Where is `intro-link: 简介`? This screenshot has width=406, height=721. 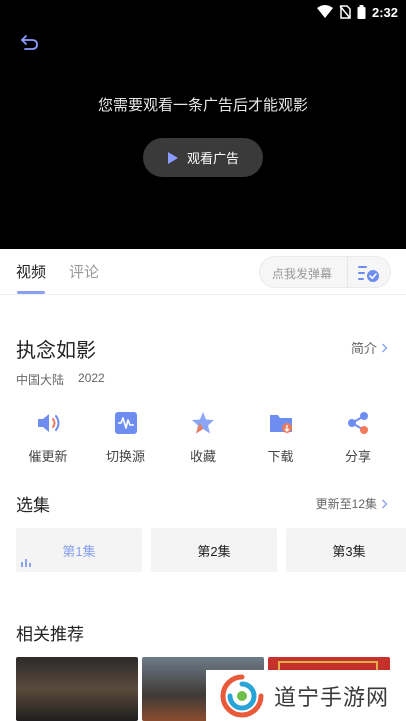
intro-link: 简介 is located at coordinates (369, 347).